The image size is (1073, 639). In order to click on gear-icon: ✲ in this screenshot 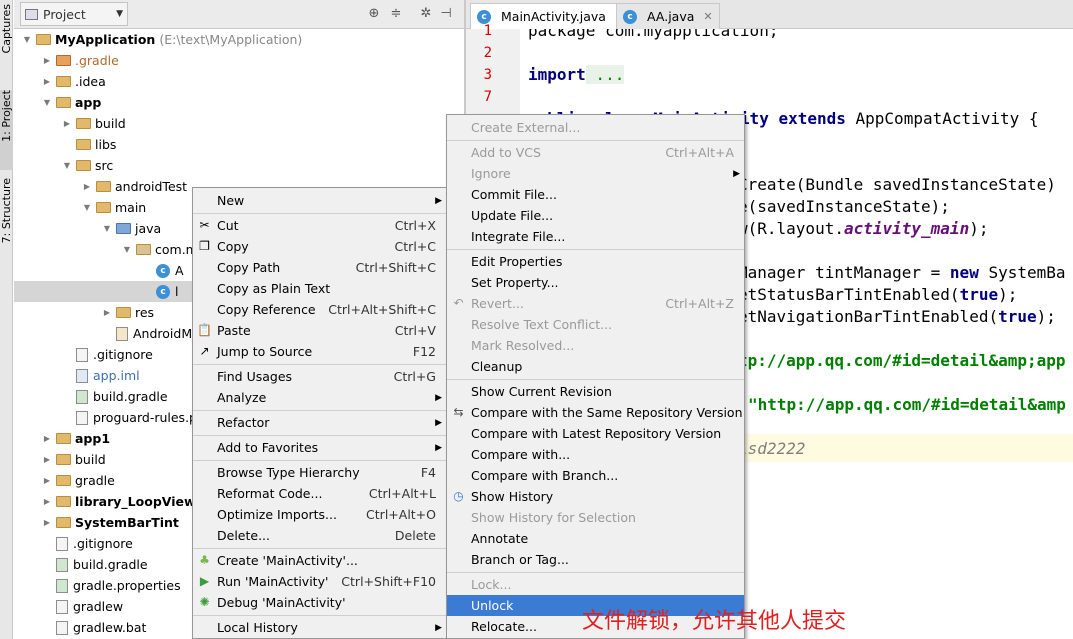, I will do `click(426, 14)`.